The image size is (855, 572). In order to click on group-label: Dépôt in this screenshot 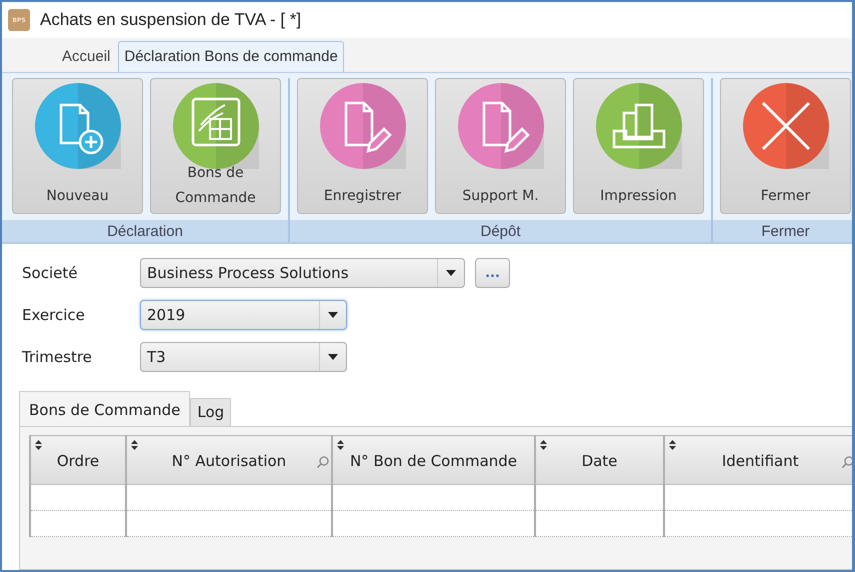, I will do `click(500, 231)`.